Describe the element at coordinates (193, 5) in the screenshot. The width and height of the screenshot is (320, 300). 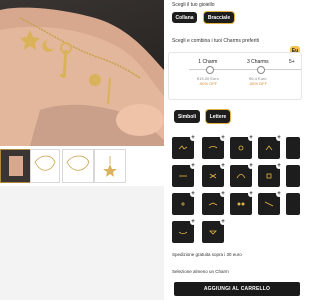
I see `jewel-label: Scegli il tuo gioiello` at that location.